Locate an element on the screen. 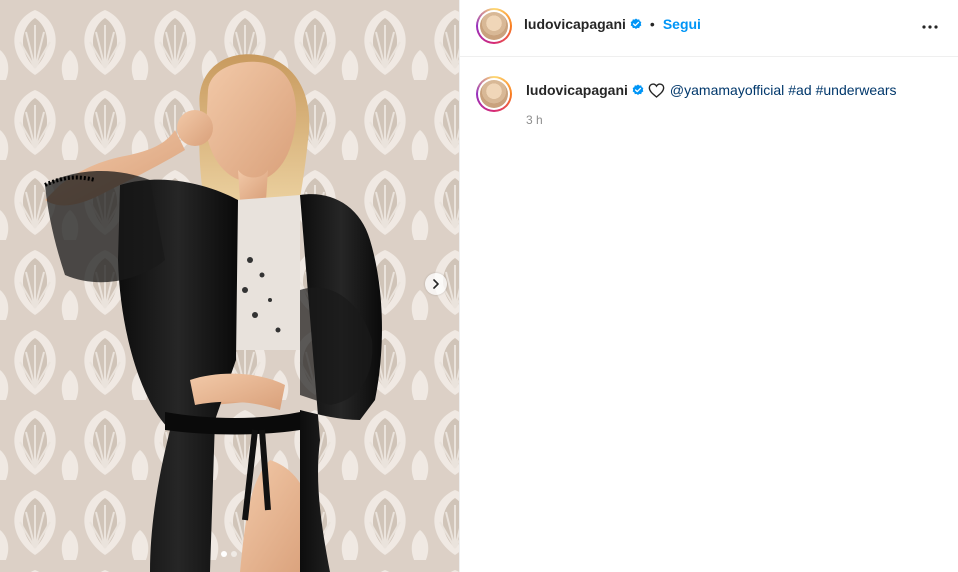 This screenshot has width=958, height=572. carousel-next-button is located at coordinates (436, 284).